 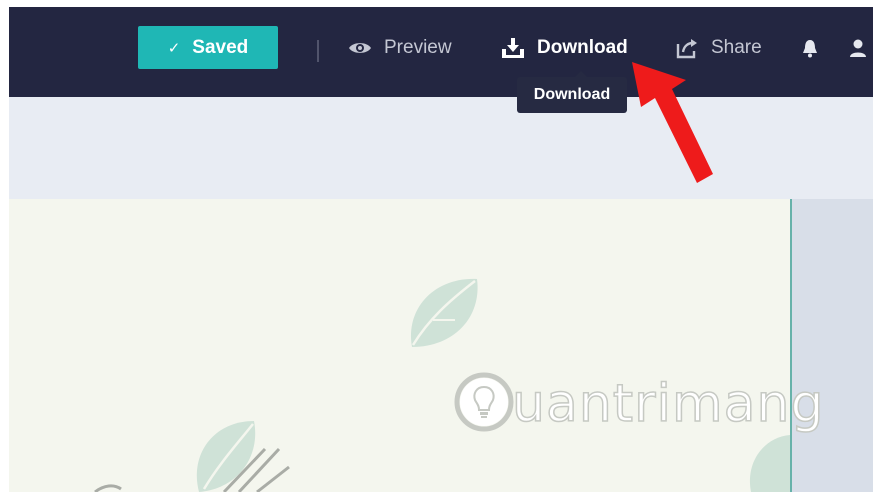 What do you see at coordinates (192, 469) in the screenshot?
I see `sketch-lines` at bounding box center [192, 469].